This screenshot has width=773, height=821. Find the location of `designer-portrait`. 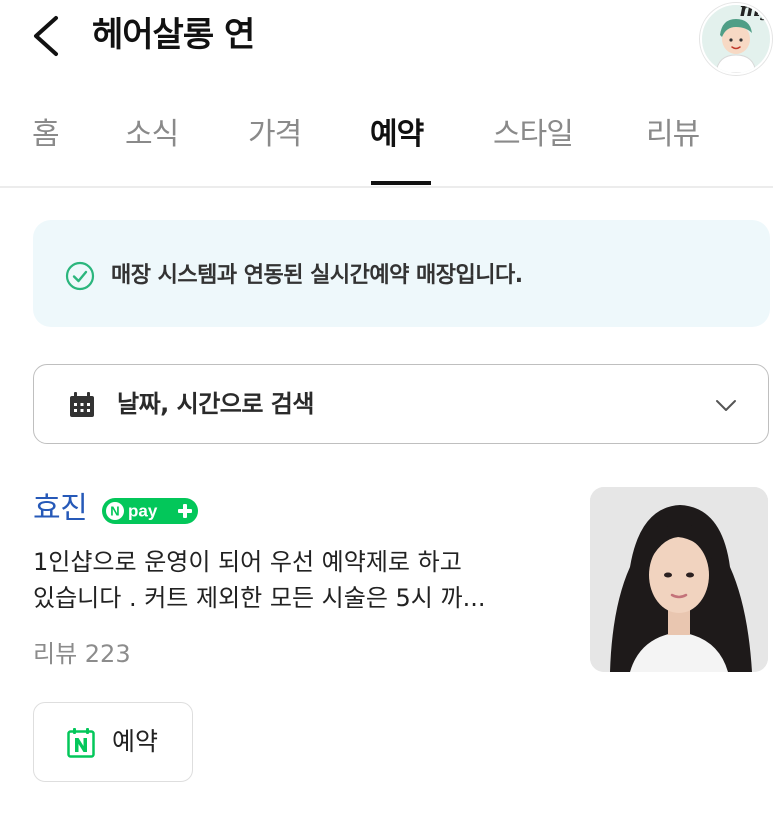

designer-portrait is located at coordinates (679, 579).